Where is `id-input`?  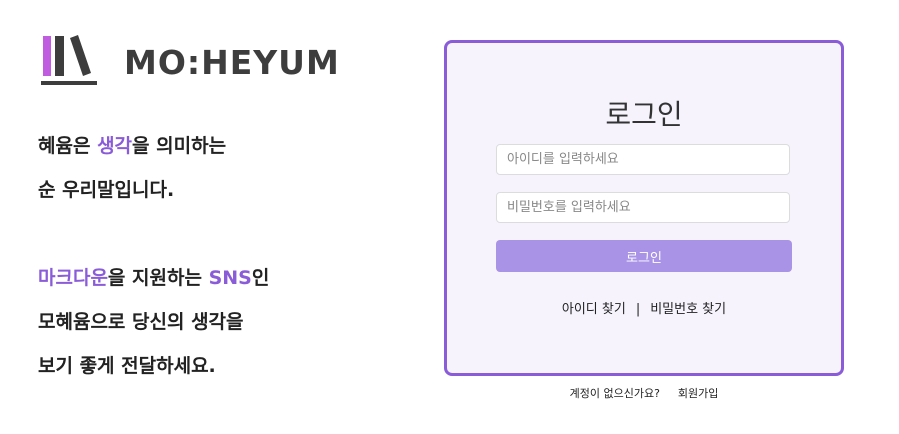
id-input is located at coordinates (643, 159).